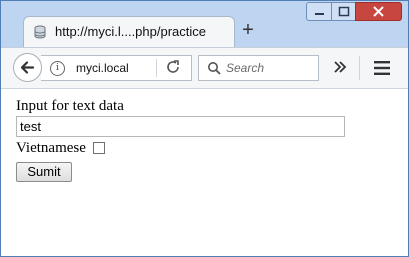 Image resolution: width=409 pixels, height=257 pixels. Describe the element at coordinates (359, 68) in the screenshot. I see `toolbar-divider` at that location.